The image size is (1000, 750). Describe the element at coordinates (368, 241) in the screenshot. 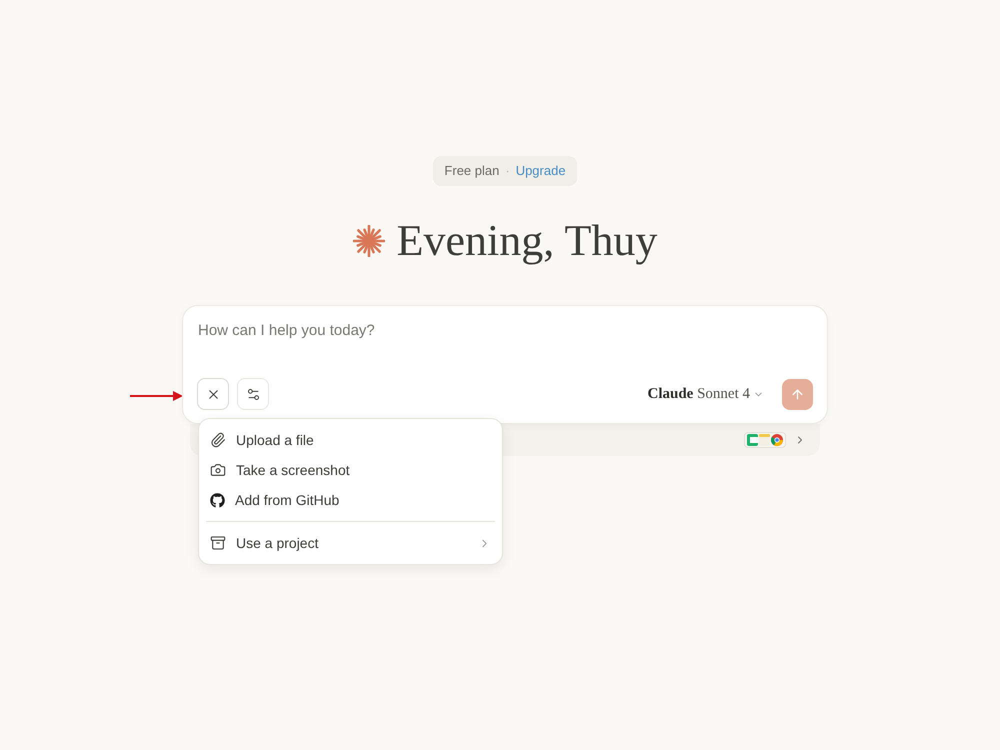

I see `spark-icon` at that location.